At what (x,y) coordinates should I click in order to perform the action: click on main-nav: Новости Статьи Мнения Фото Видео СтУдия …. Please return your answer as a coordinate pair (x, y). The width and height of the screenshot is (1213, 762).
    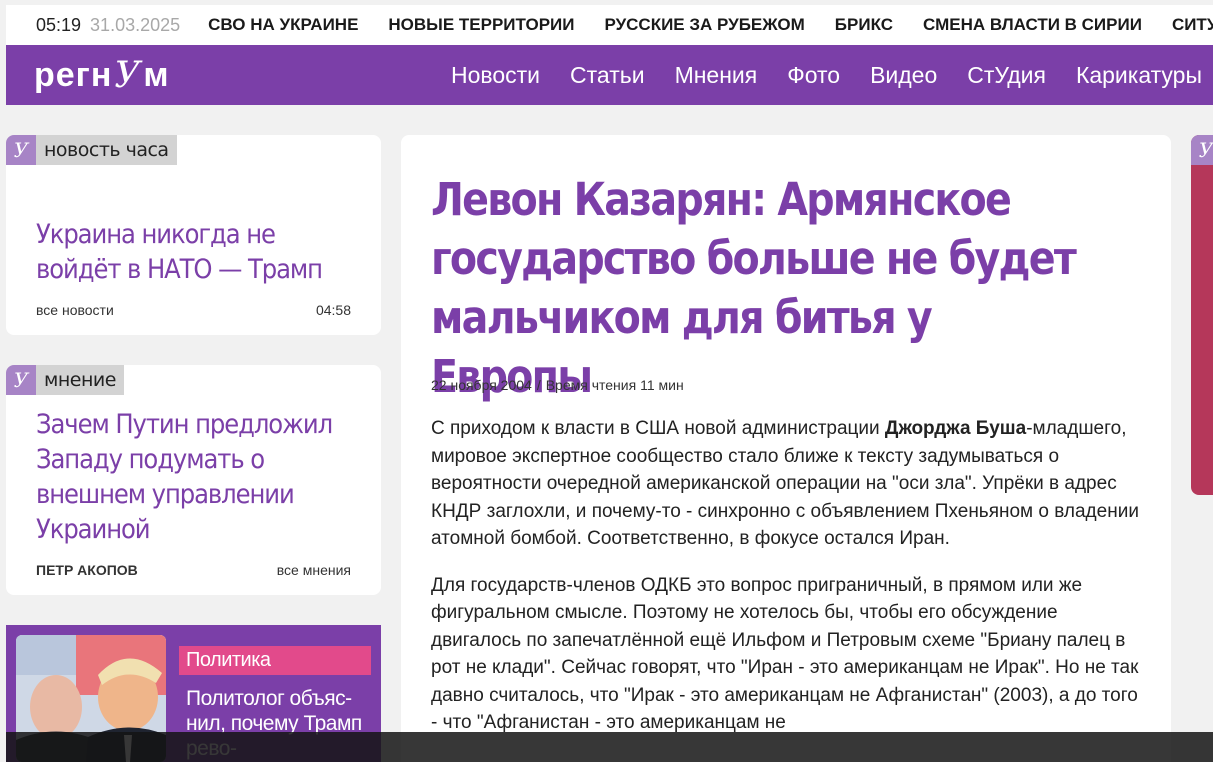
    Looking at the image, I should click on (811, 75).